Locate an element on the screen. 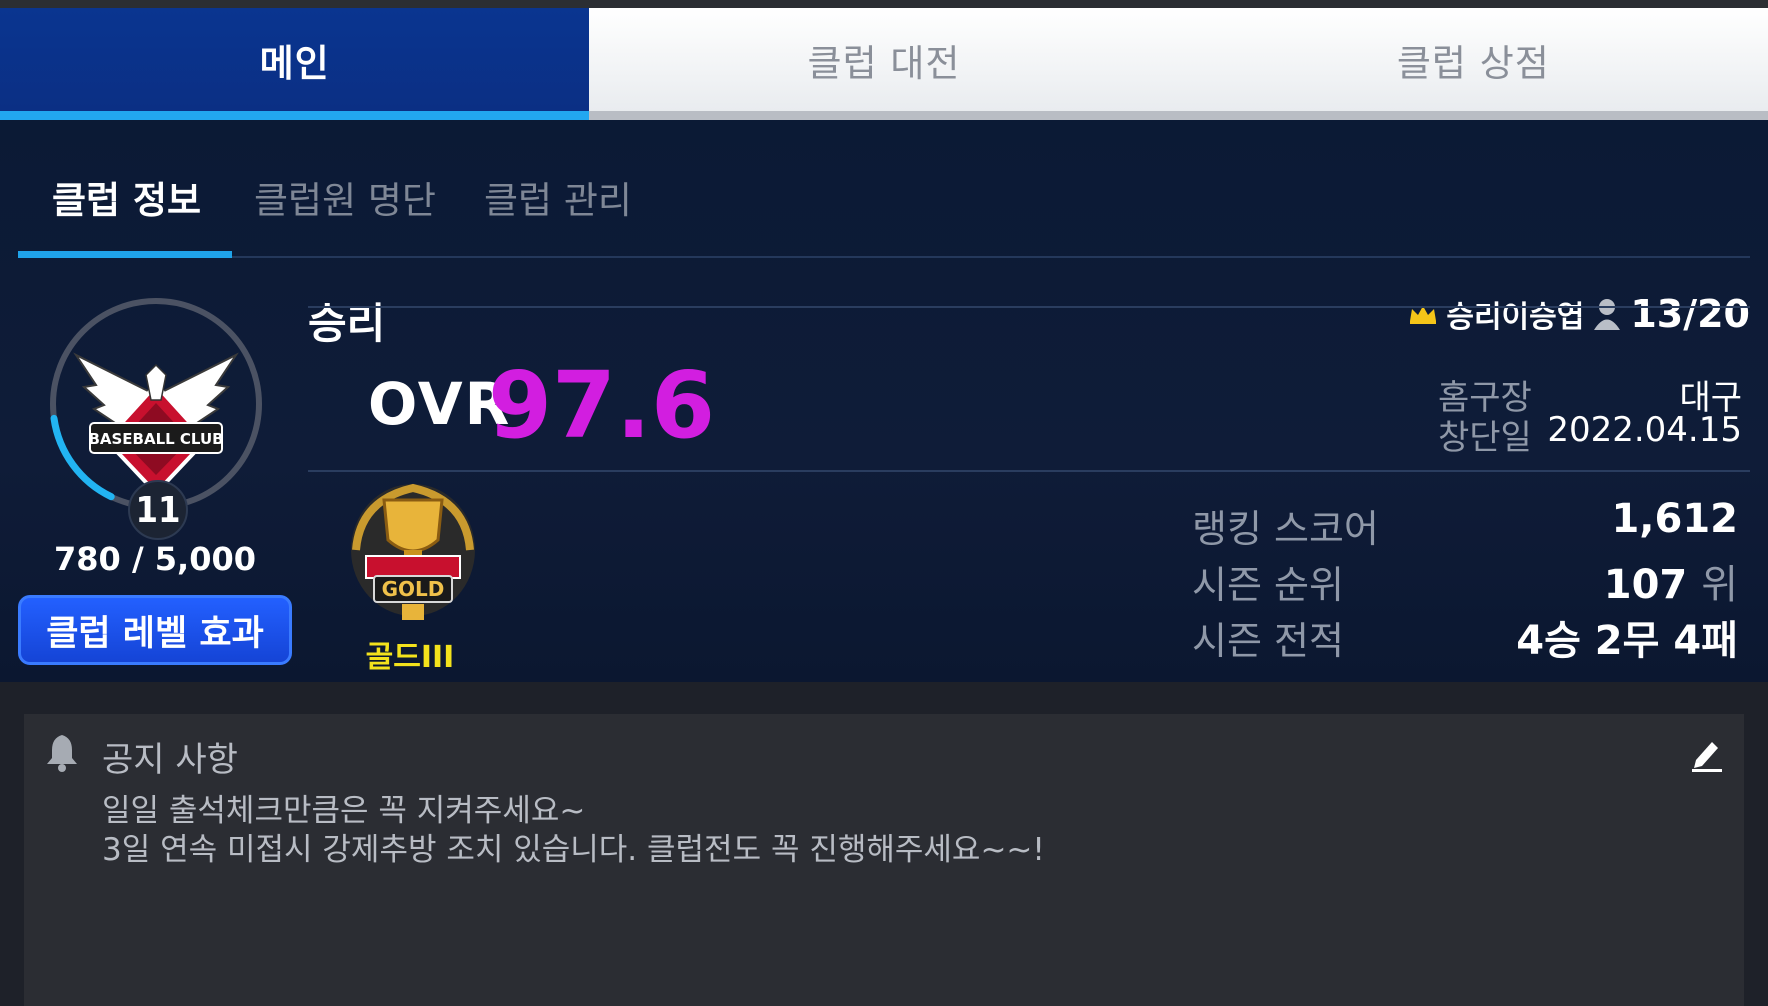 Image resolution: width=1768 pixels, height=1006 pixels. ovr-divider is located at coordinates (1029, 471).